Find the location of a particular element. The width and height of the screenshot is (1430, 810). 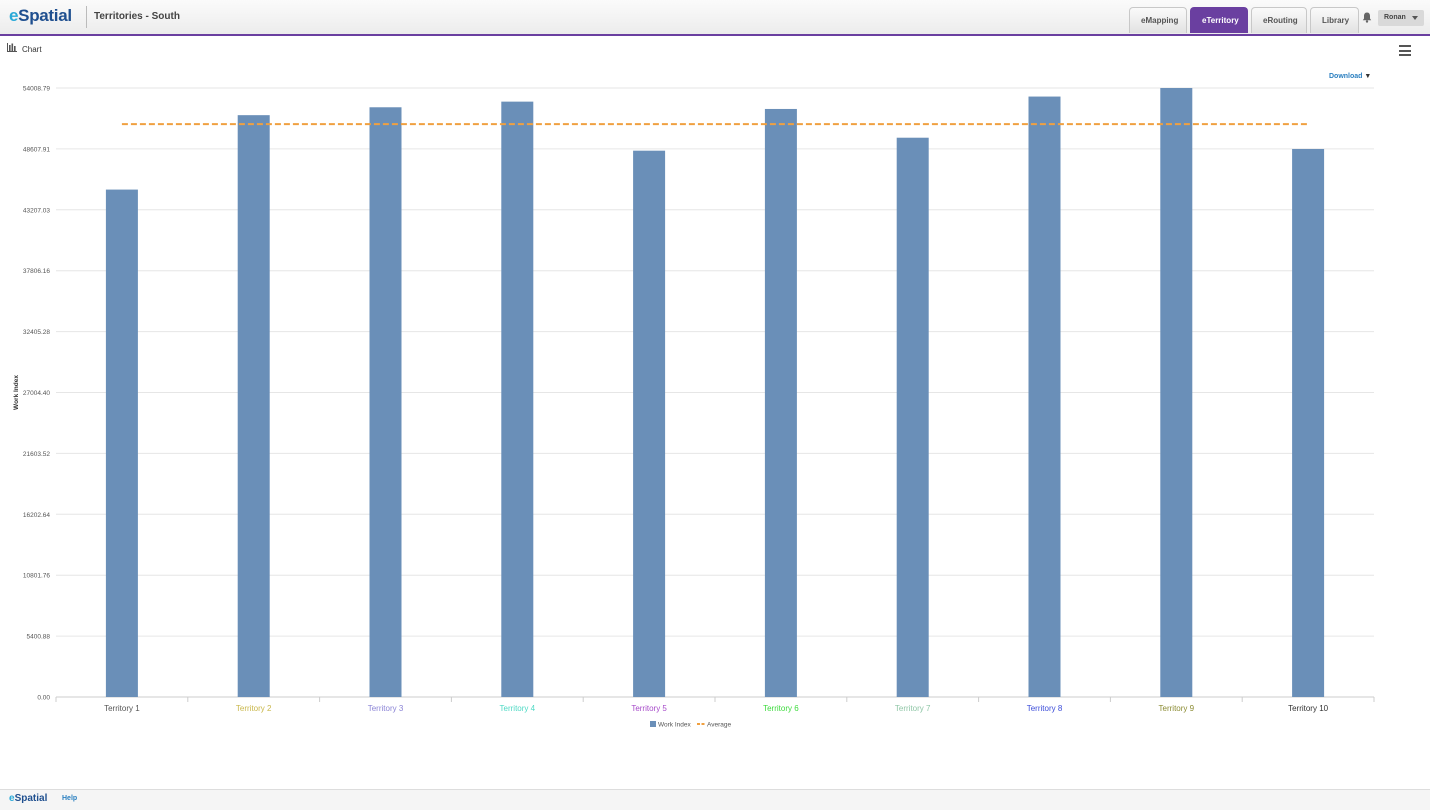

x-tick-label: Territory 6 is located at coordinates (781, 708).